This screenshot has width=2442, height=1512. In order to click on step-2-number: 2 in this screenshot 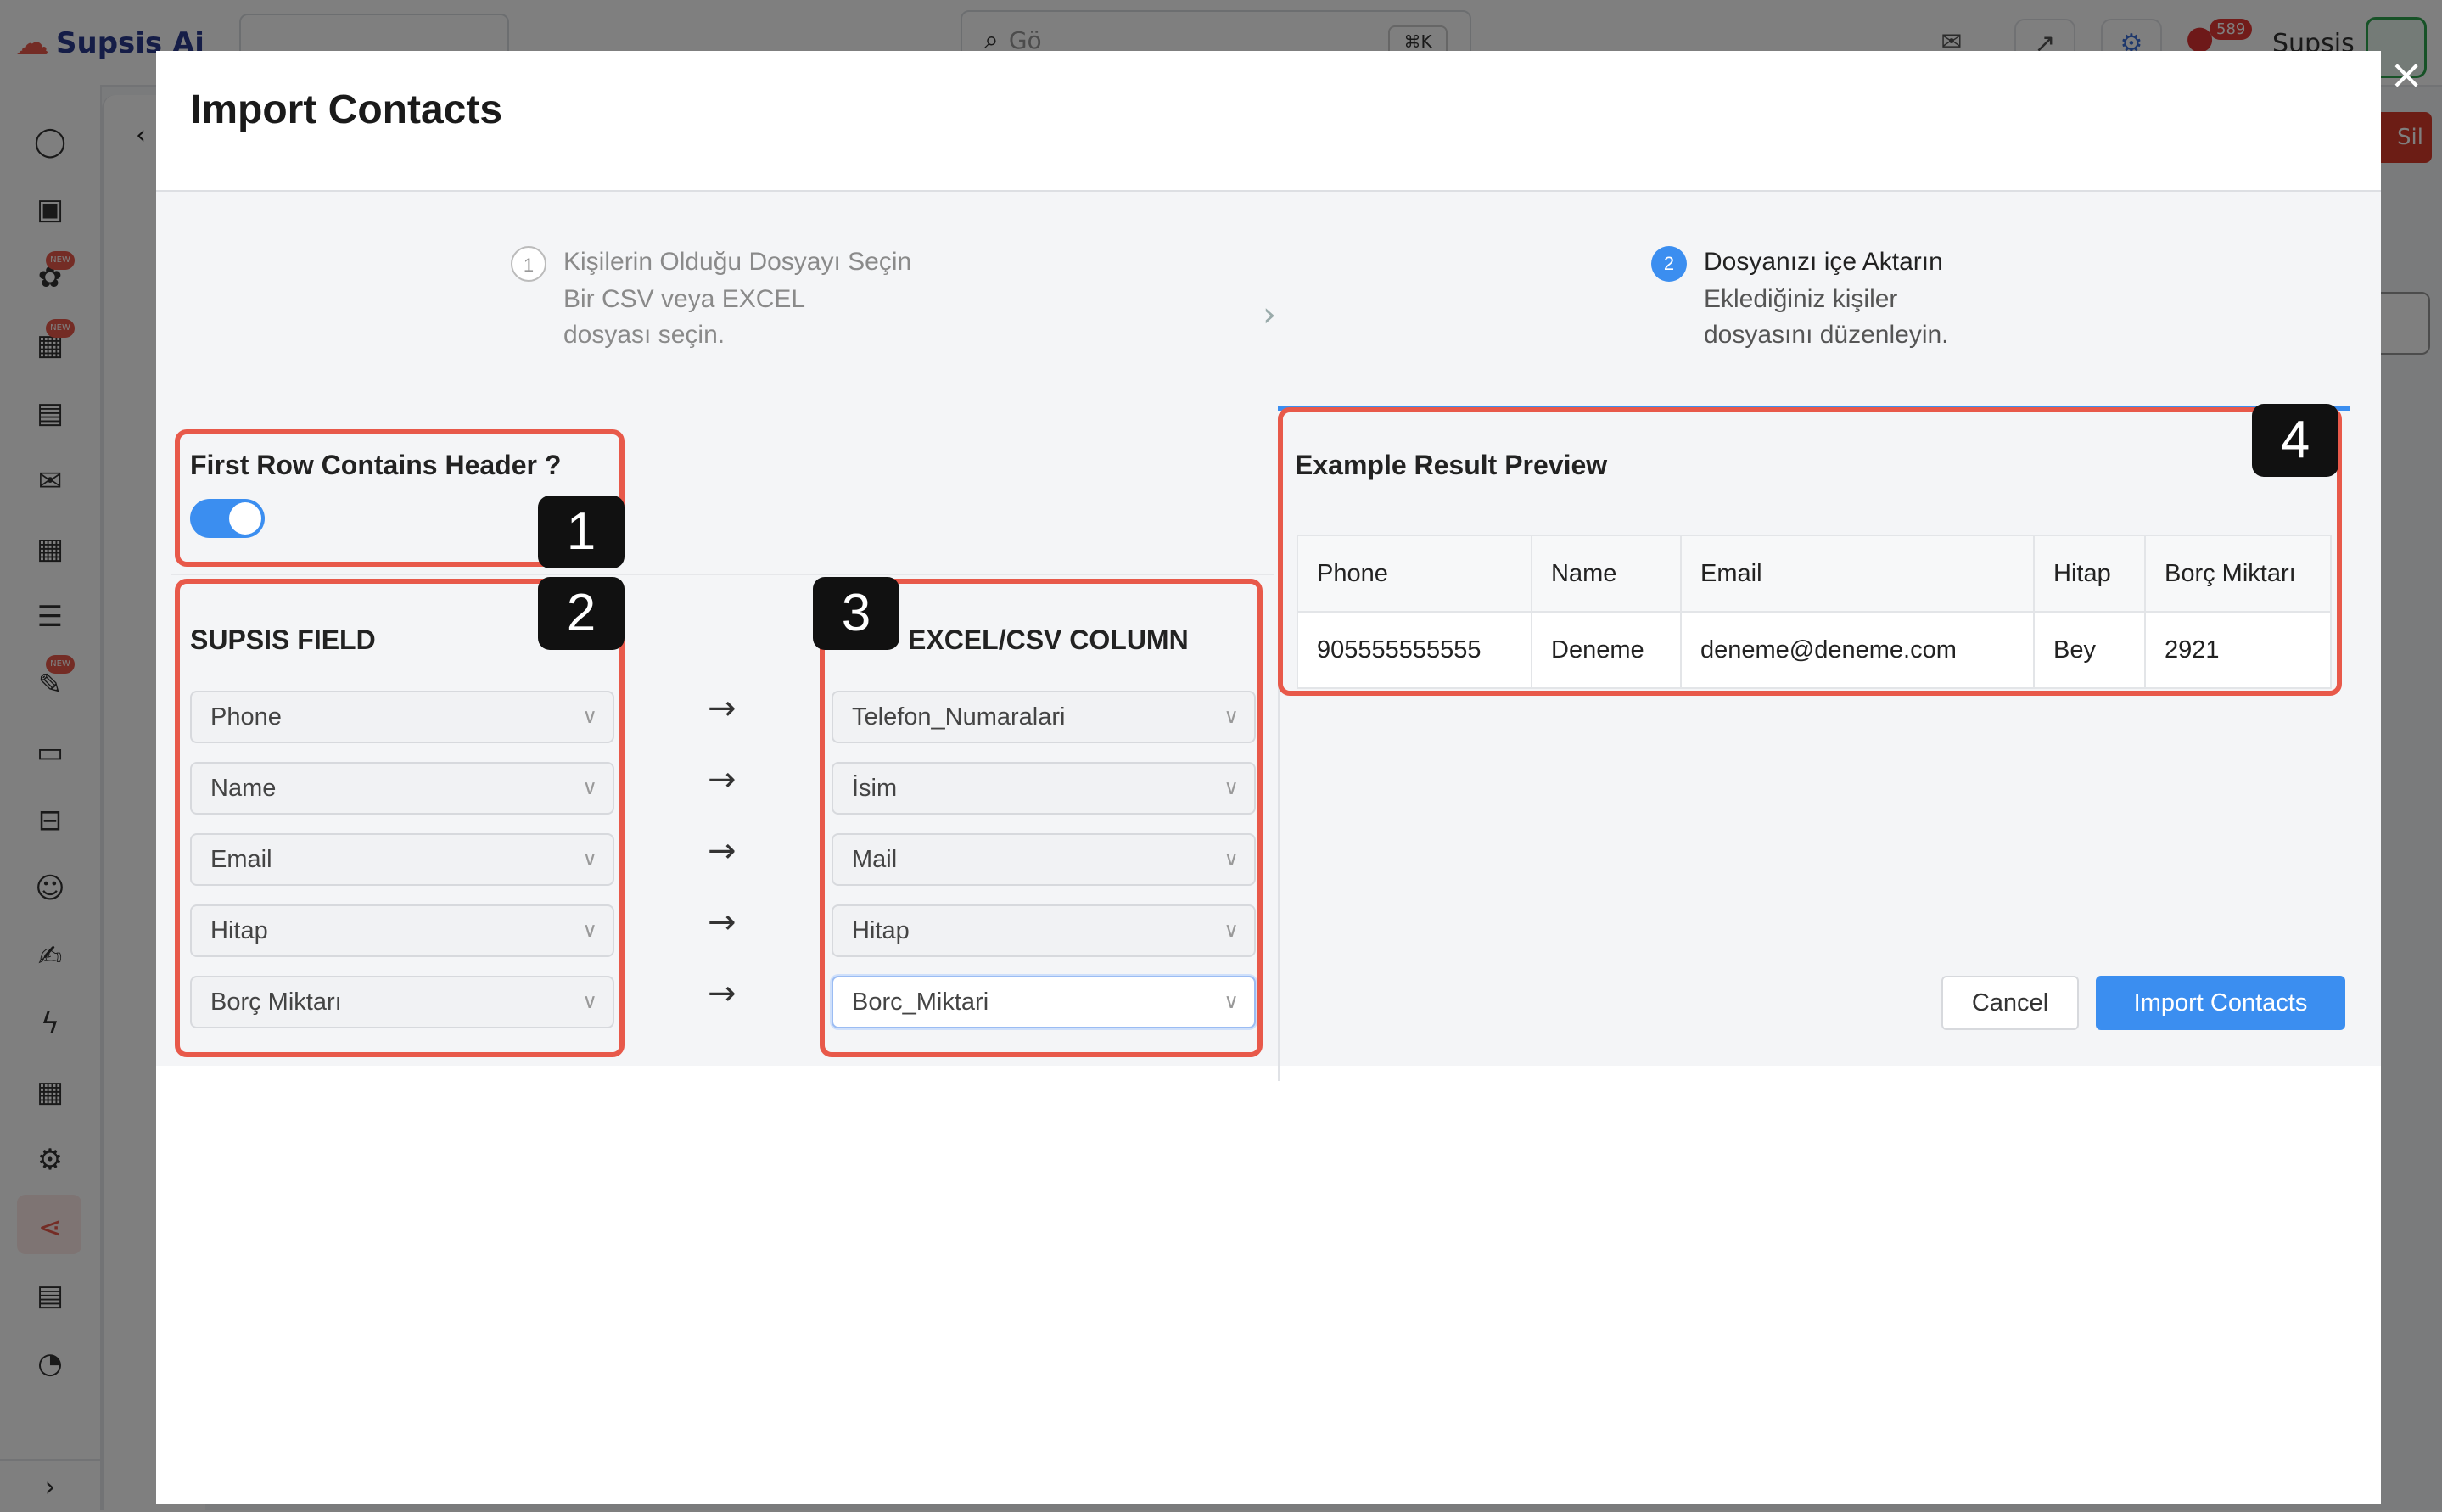, I will do `click(1669, 264)`.